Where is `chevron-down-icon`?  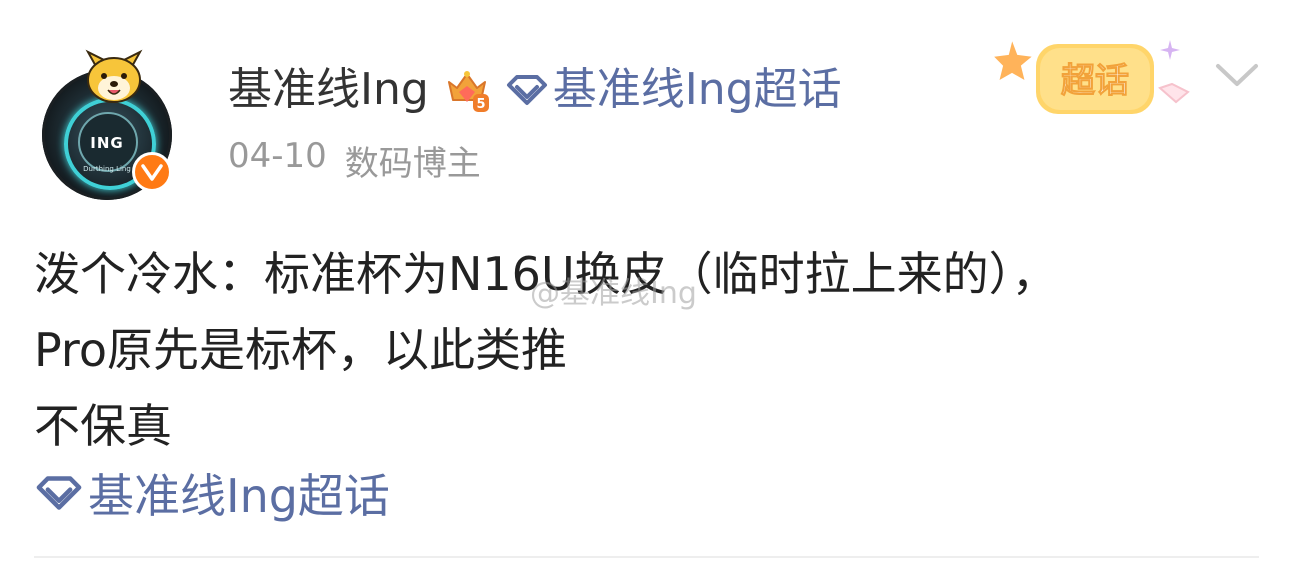 chevron-down-icon is located at coordinates (1237, 75).